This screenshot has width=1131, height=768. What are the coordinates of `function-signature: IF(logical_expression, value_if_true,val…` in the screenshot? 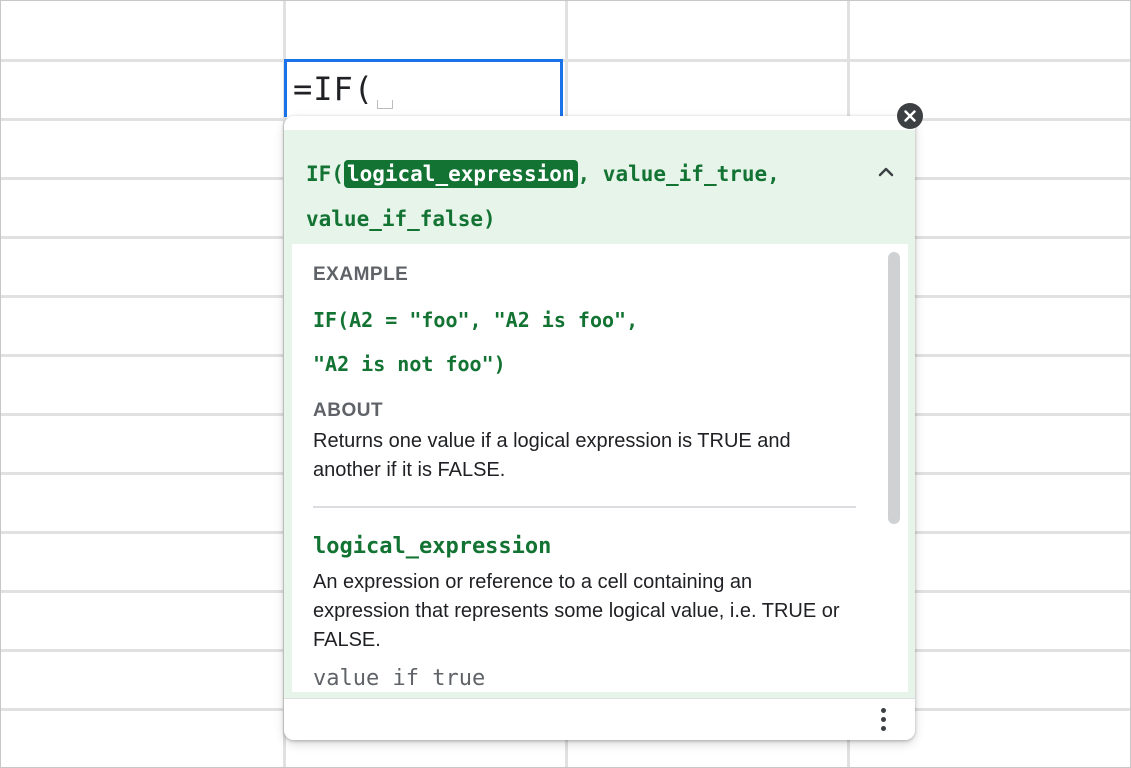 It's located at (566, 197).